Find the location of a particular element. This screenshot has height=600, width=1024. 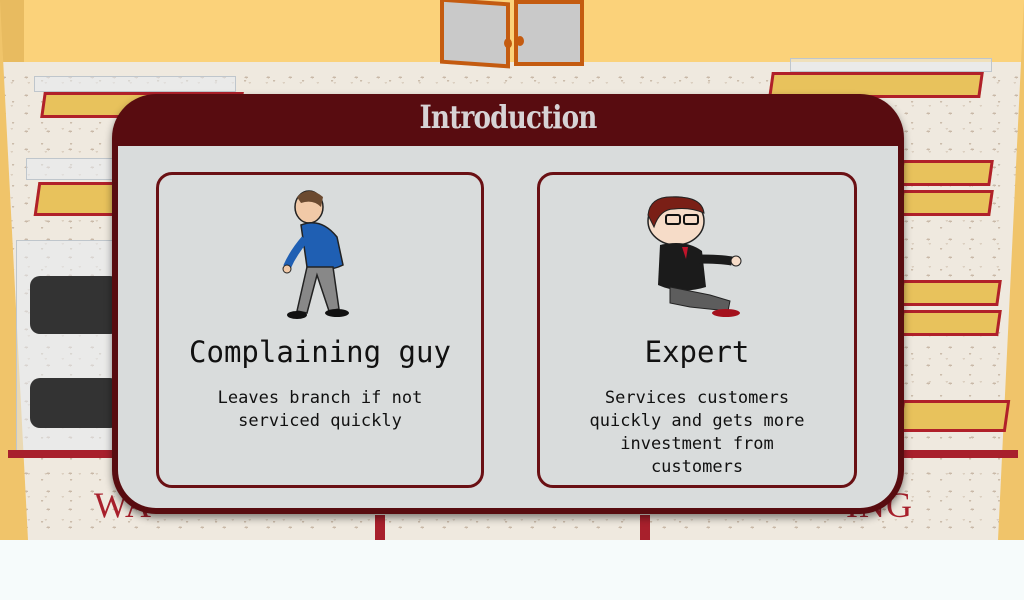

complaining-guy-icon is located at coordinates (315, 254).